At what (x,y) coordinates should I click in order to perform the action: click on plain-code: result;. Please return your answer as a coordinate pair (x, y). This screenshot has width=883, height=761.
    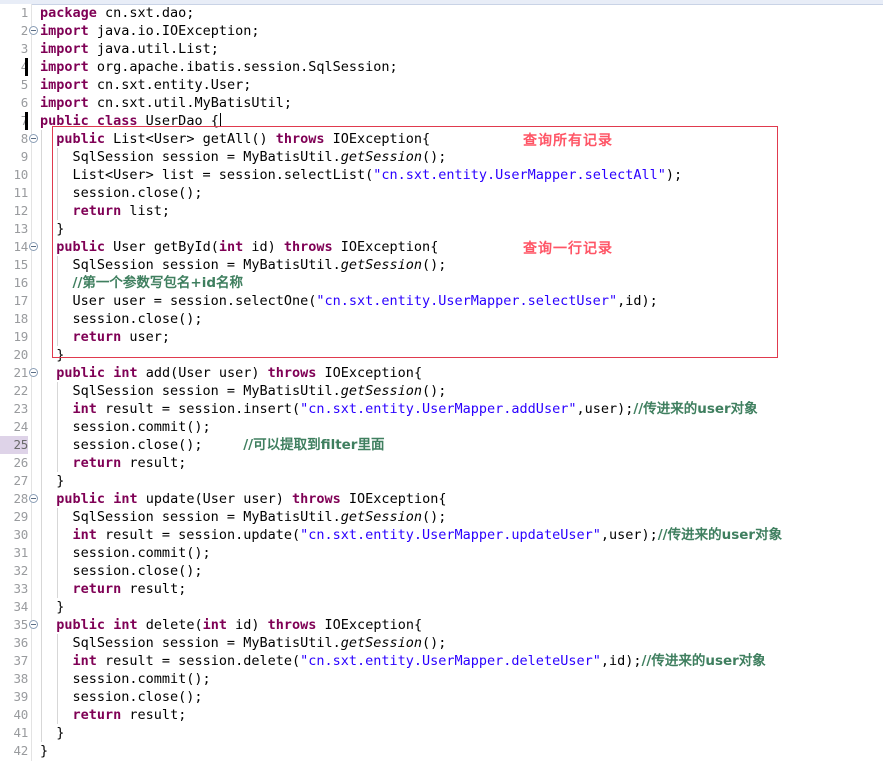
    Looking at the image, I should click on (154, 589).